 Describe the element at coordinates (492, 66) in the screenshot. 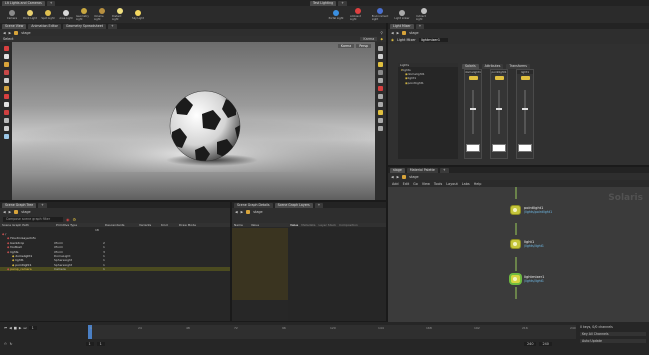

I see `light-mixer-panel-tab-1: Attributes` at that location.